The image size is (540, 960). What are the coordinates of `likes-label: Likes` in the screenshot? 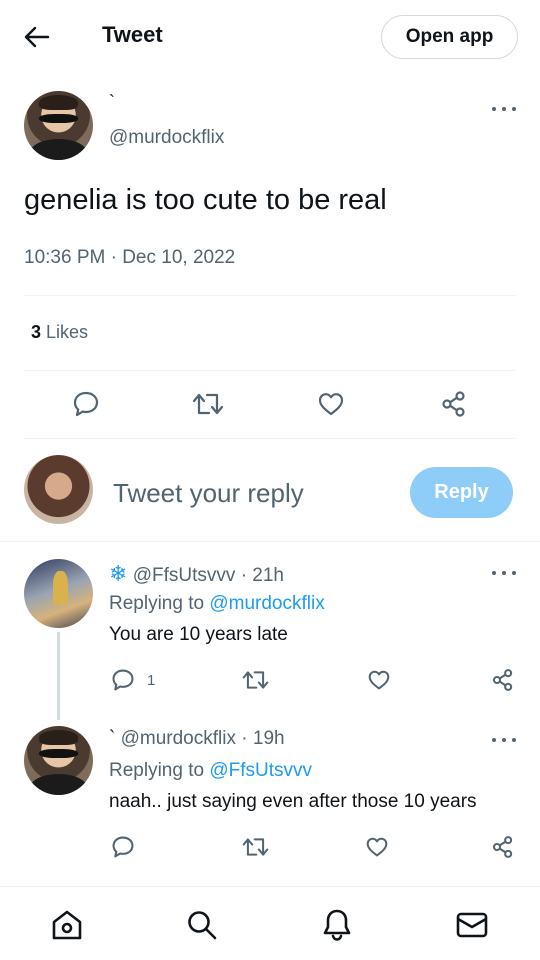 It's located at (67, 332).